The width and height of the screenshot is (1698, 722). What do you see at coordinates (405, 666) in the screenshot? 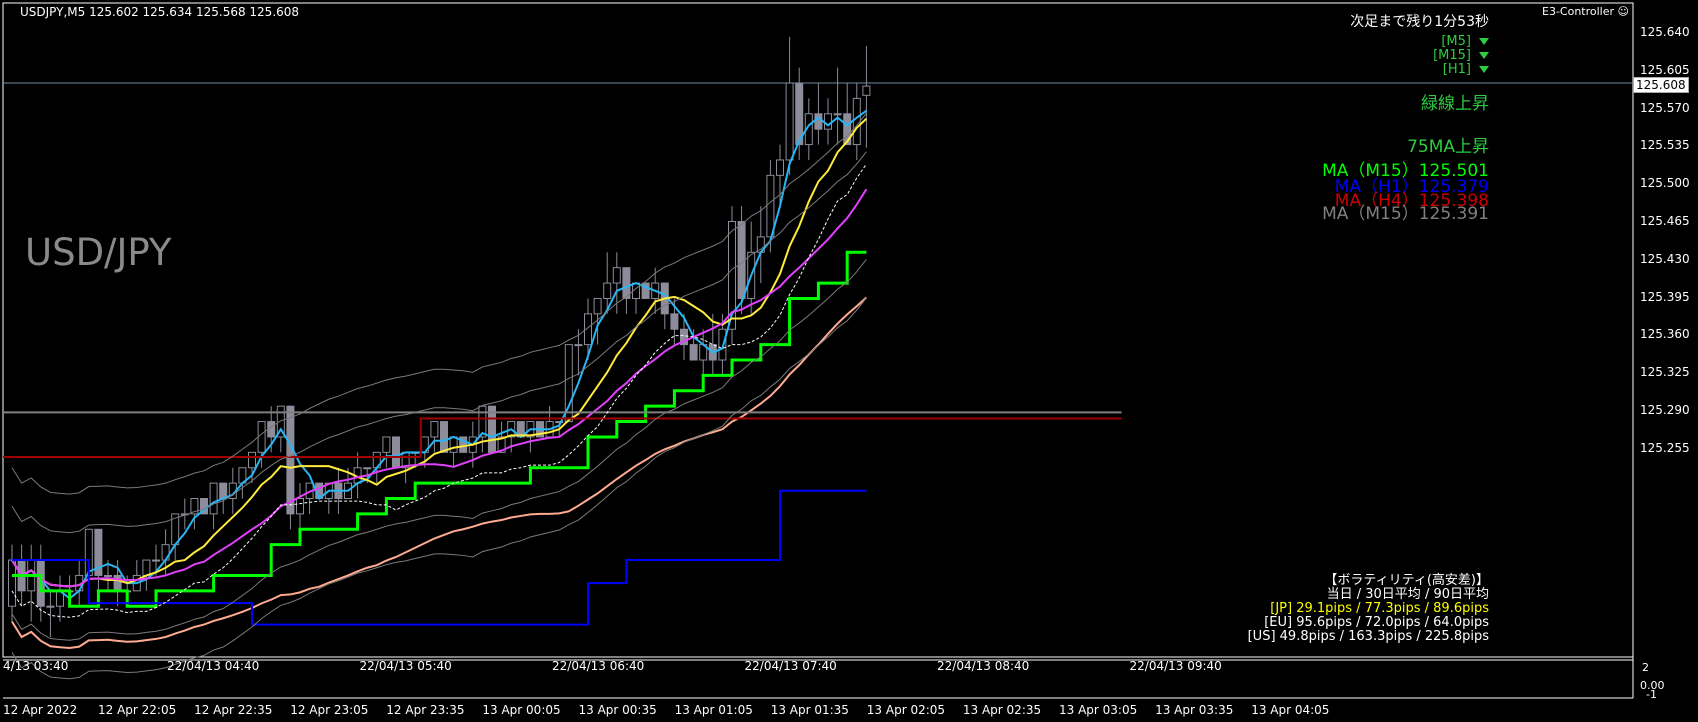
I see `upper-time-label: 22/04/13 05:40` at bounding box center [405, 666].